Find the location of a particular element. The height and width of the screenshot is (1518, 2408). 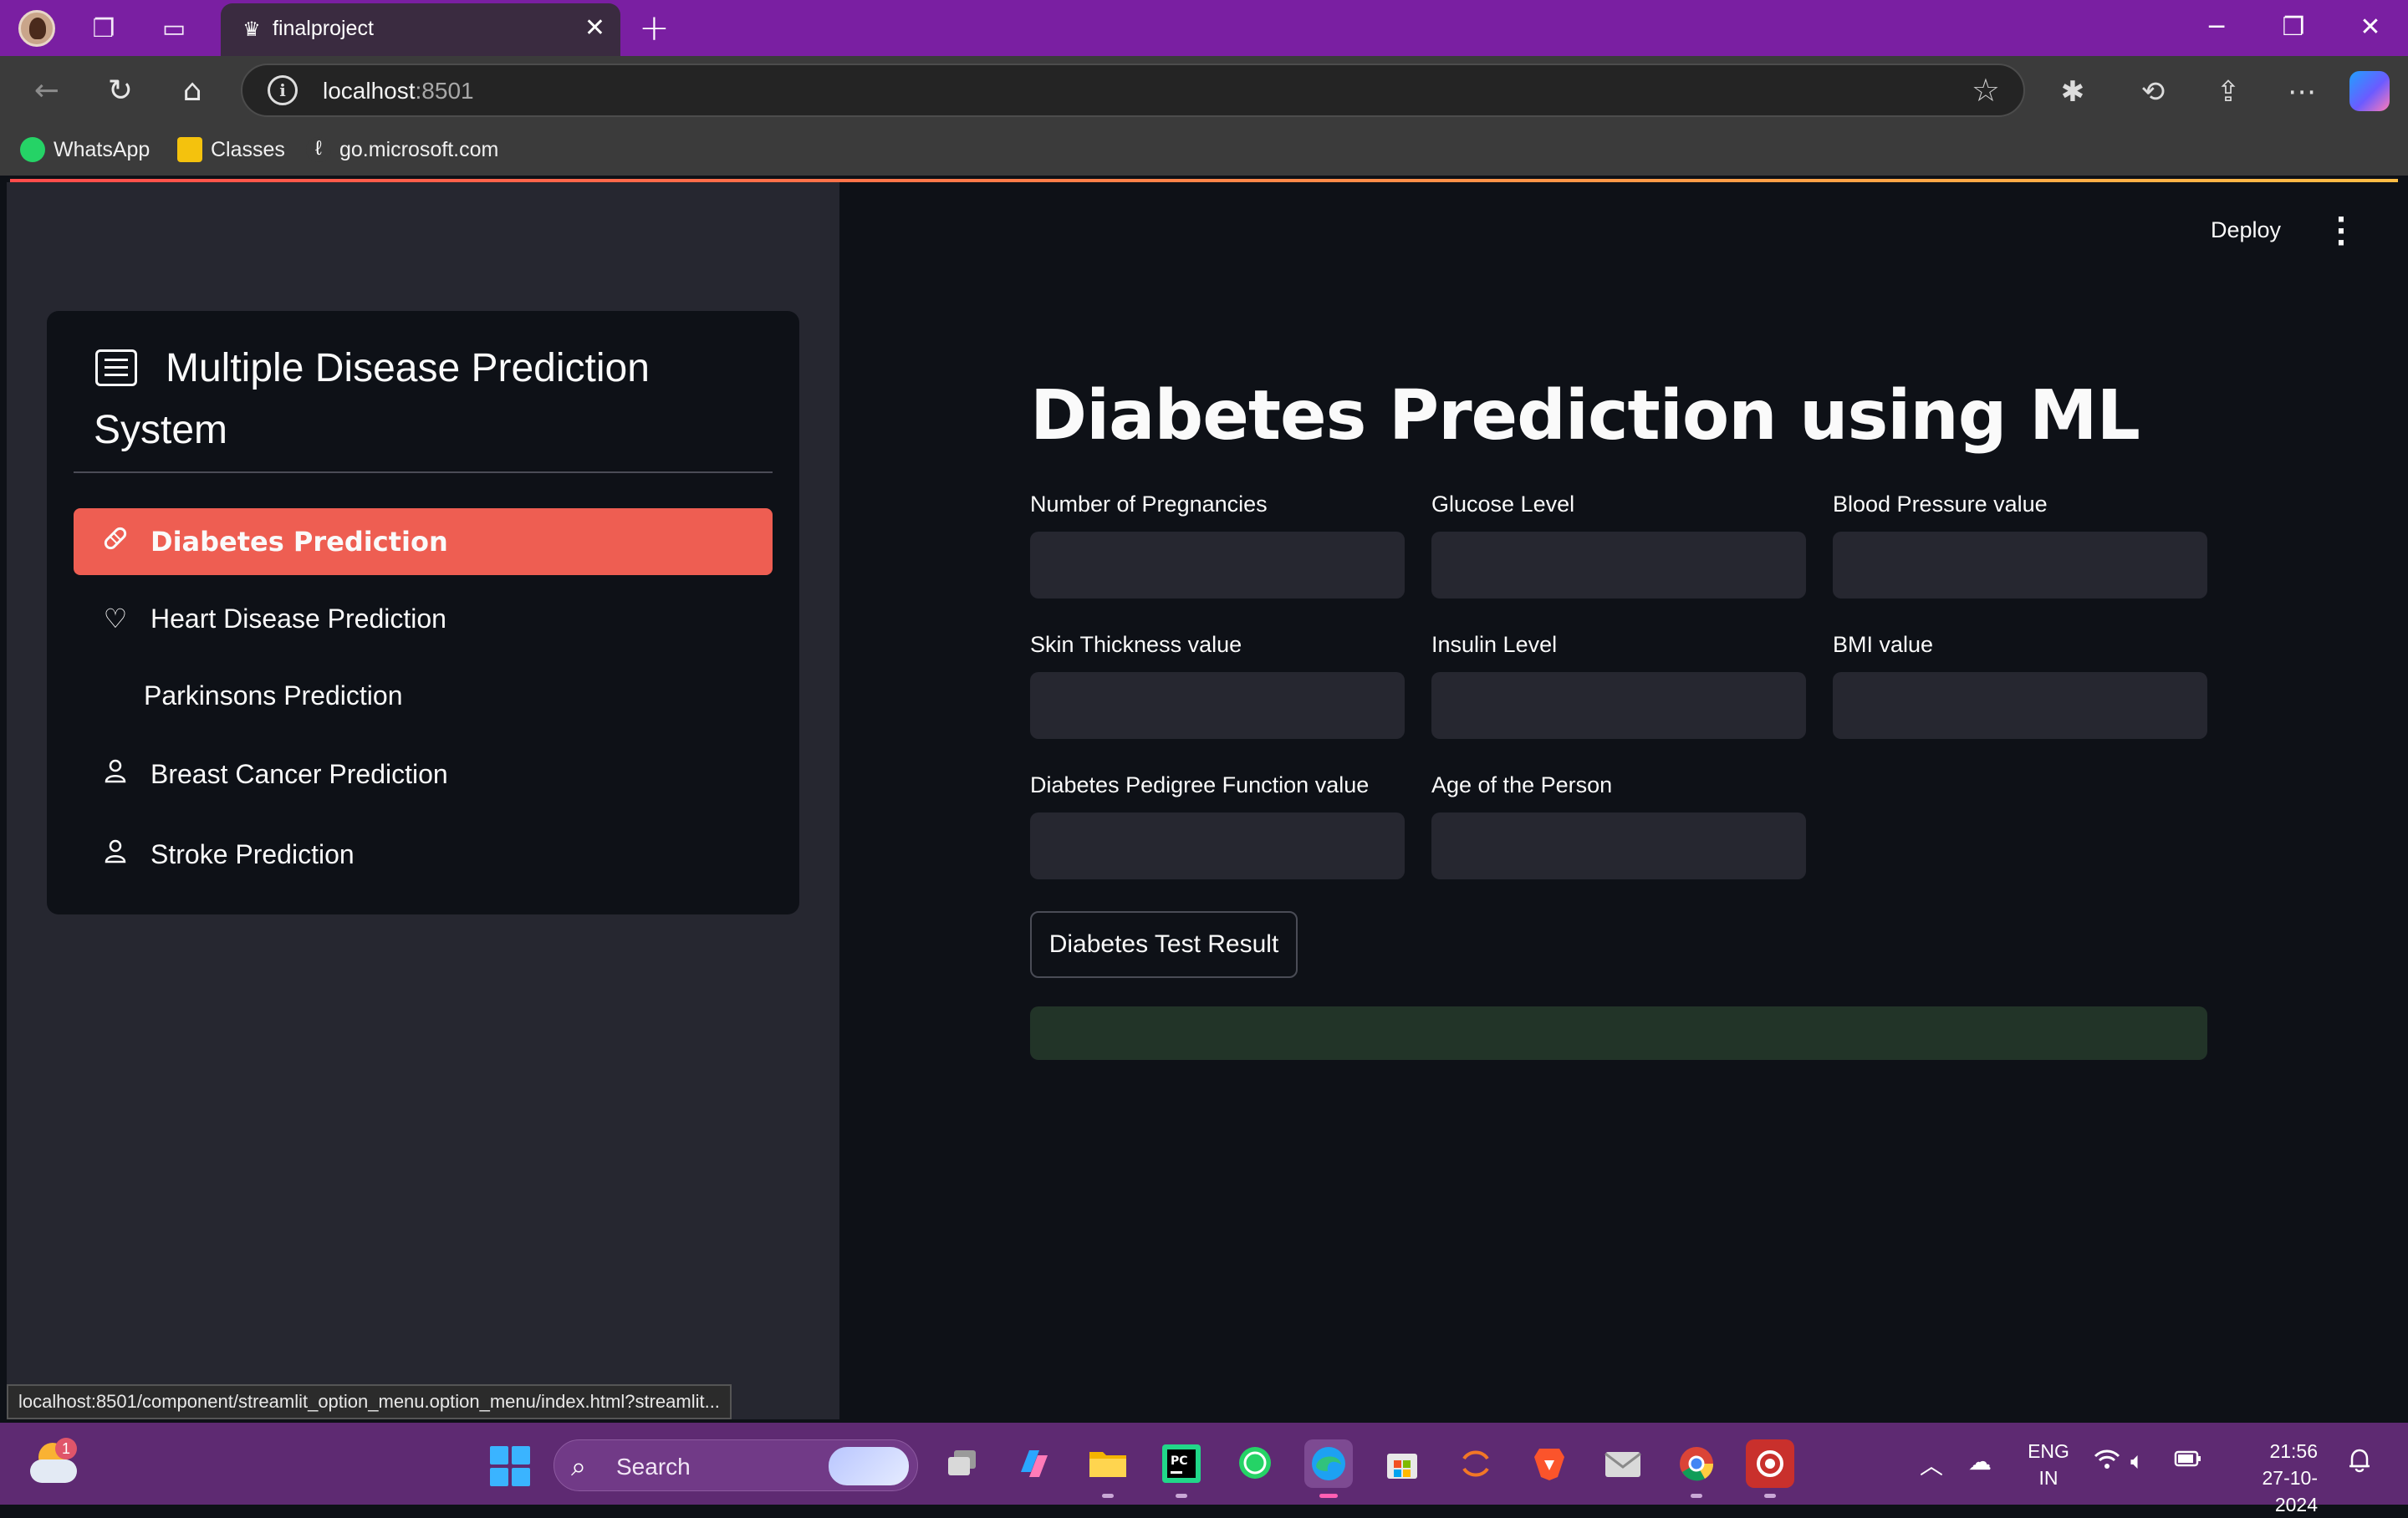

clock-time: 21:56 is located at coordinates (2294, 1451).